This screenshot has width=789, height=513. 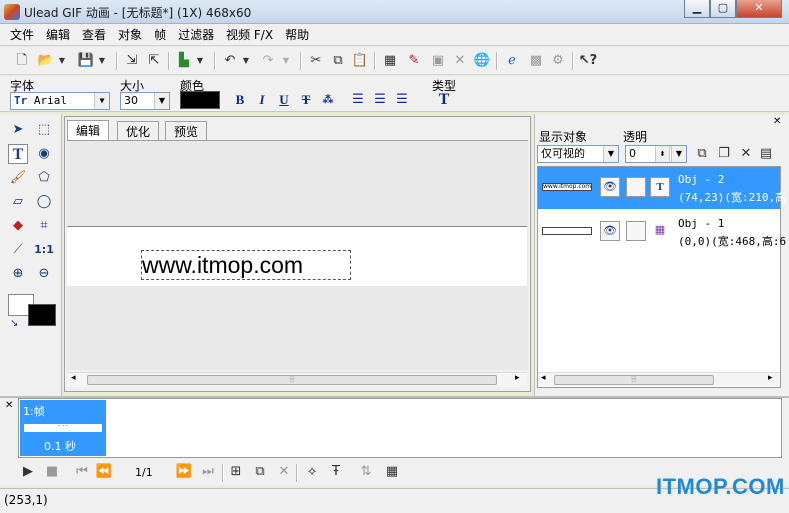 What do you see at coordinates (662, 154) in the screenshot?
I see `spin-arrows-icon: ⬍` at bounding box center [662, 154].